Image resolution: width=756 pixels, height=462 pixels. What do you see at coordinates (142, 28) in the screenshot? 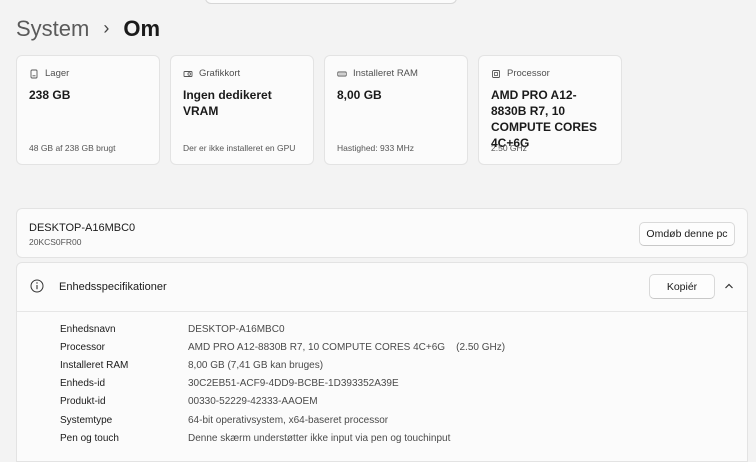
I see `page-title: Om` at bounding box center [142, 28].